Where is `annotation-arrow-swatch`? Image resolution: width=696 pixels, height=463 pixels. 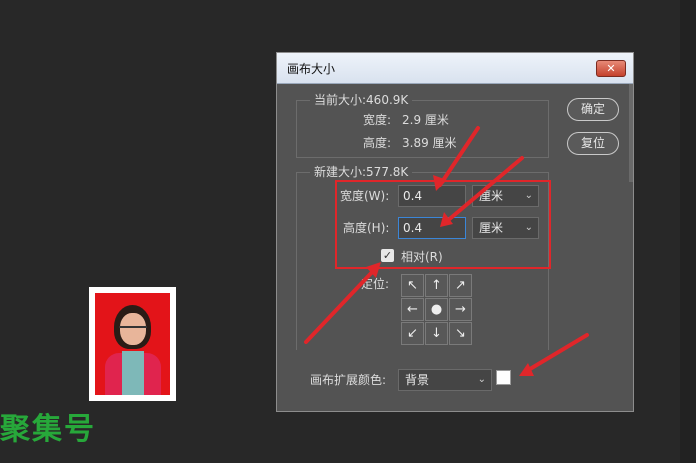 annotation-arrow-swatch is located at coordinates (556, 353).